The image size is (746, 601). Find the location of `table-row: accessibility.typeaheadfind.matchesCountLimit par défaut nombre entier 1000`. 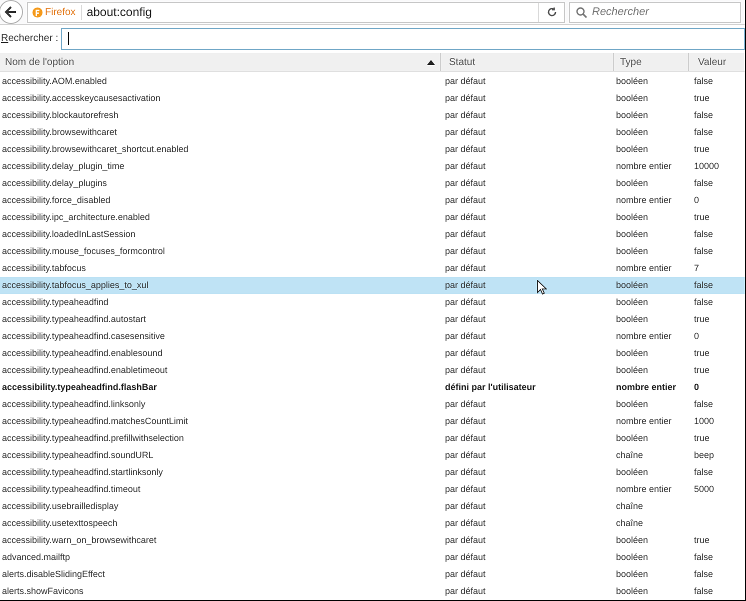

table-row: accessibility.typeaheadfind.matchesCountLimit par défaut nombre entier 1000 is located at coordinates (372, 421).